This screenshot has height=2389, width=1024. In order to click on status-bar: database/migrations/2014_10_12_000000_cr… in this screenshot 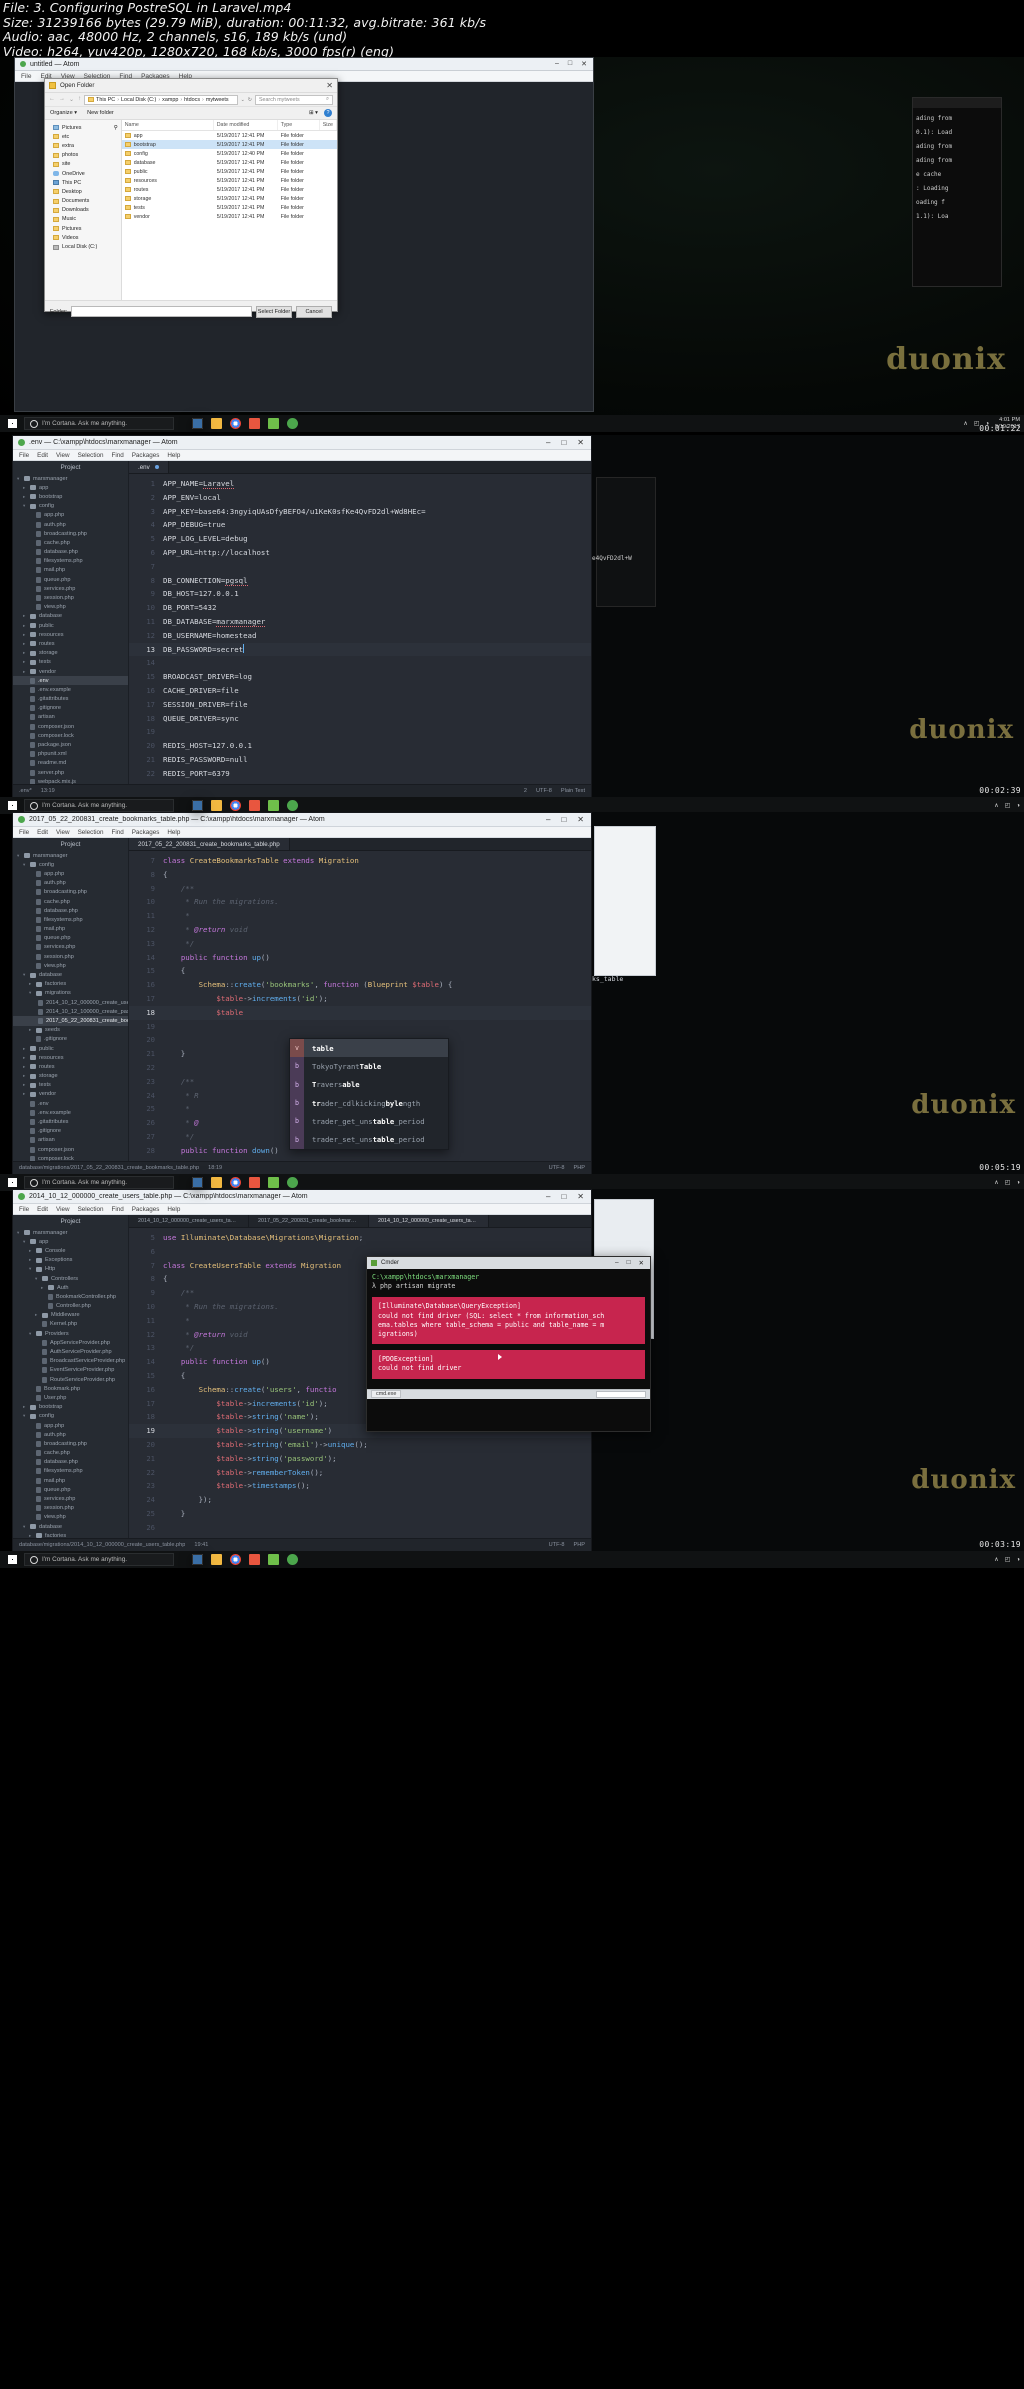, I will do `click(302, 1544)`.